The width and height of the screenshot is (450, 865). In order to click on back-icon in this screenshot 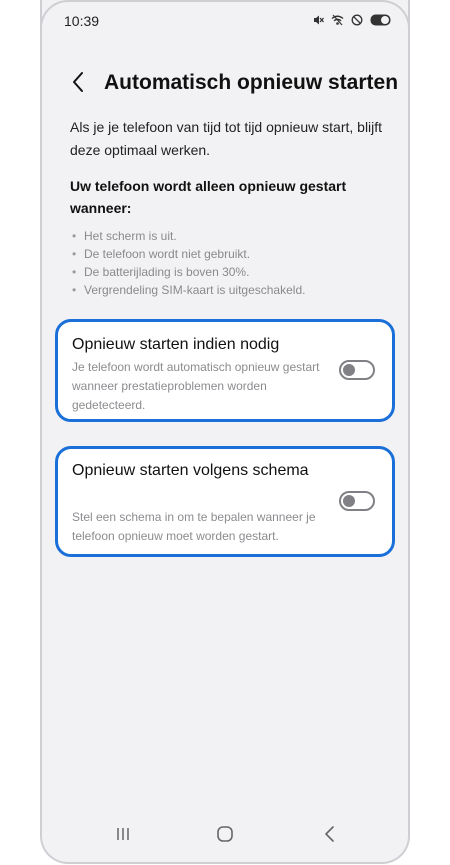, I will do `click(329, 836)`.